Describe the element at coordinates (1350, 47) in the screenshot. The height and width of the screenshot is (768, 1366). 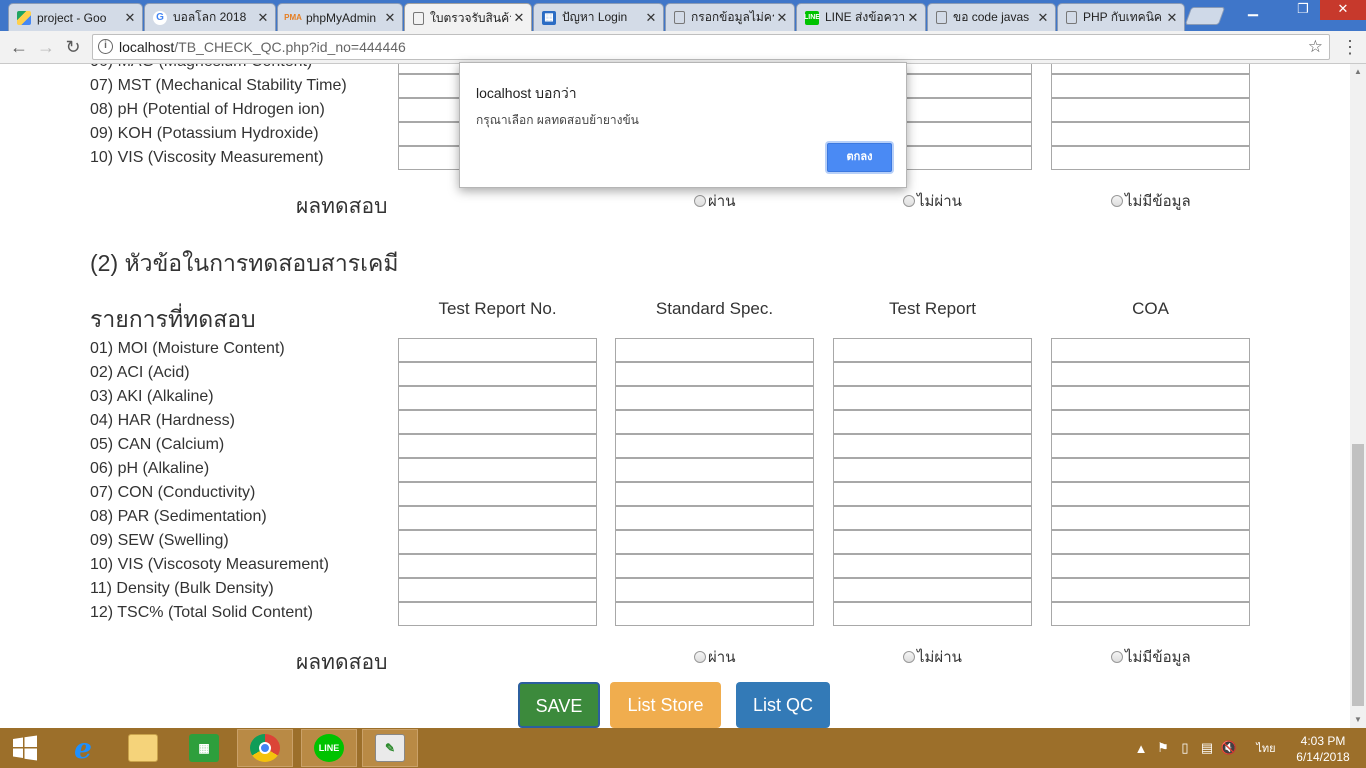
I see `browser-menu-icon: ⋮` at that location.